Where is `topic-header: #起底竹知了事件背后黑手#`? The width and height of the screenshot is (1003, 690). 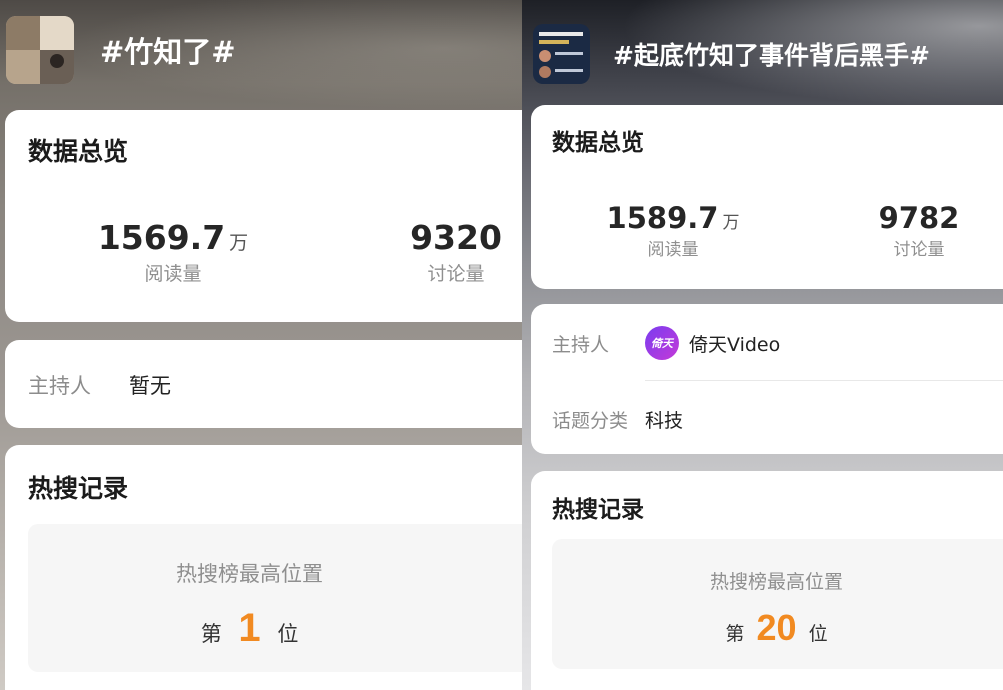
topic-header: #起底竹知了事件背后黑手# is located at coordinates (731, 54).